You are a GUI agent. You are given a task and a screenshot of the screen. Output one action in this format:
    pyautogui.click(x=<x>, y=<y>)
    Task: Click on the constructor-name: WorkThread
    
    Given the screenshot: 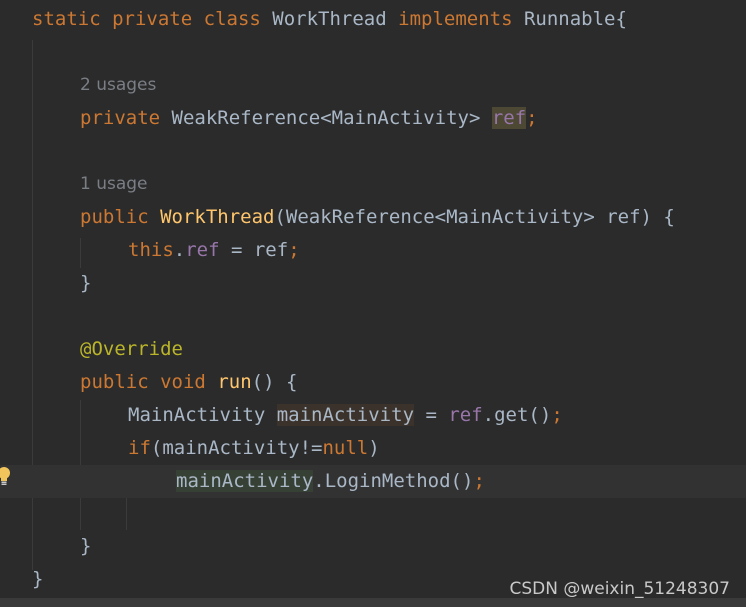 What is the action you would take?
    pyautogui.click(x=217, y=217)
    